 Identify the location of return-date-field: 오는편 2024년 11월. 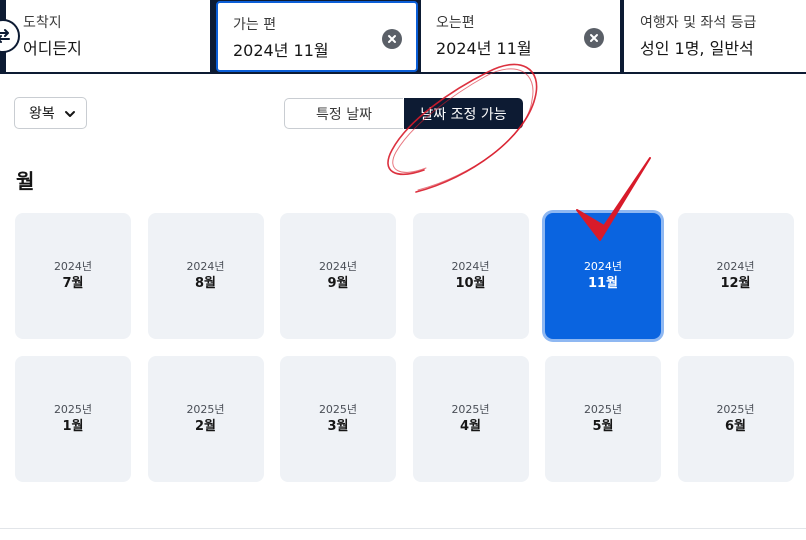
(520, 36).